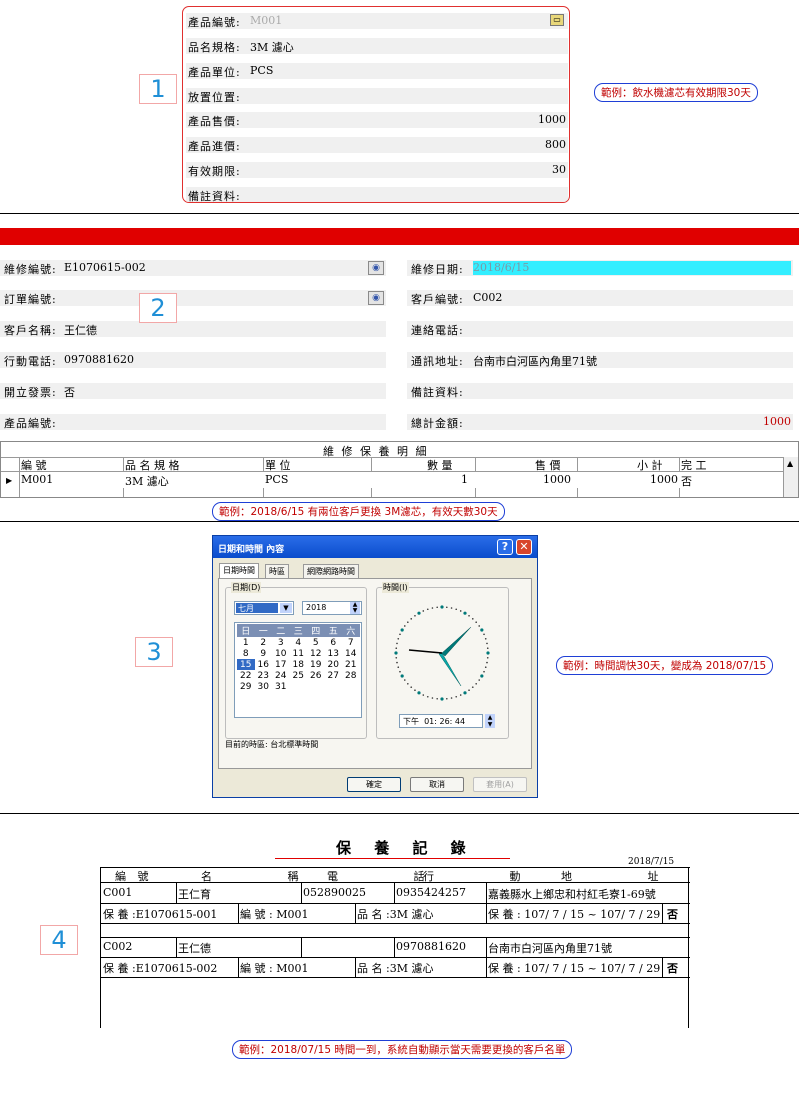 This screenshot has height=1103, width=799. Describe the element at coordinates (257, 608) in the screenshot. I see `month-value: 七月` at that location.